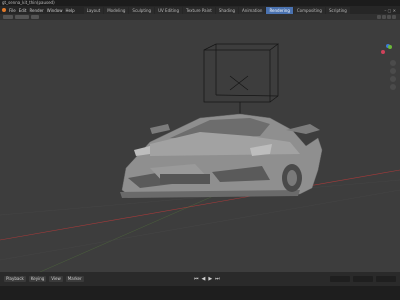 The image size is (400, 300). I want to click on tab-texture-paint: Texture Paint, so click(198, 10).